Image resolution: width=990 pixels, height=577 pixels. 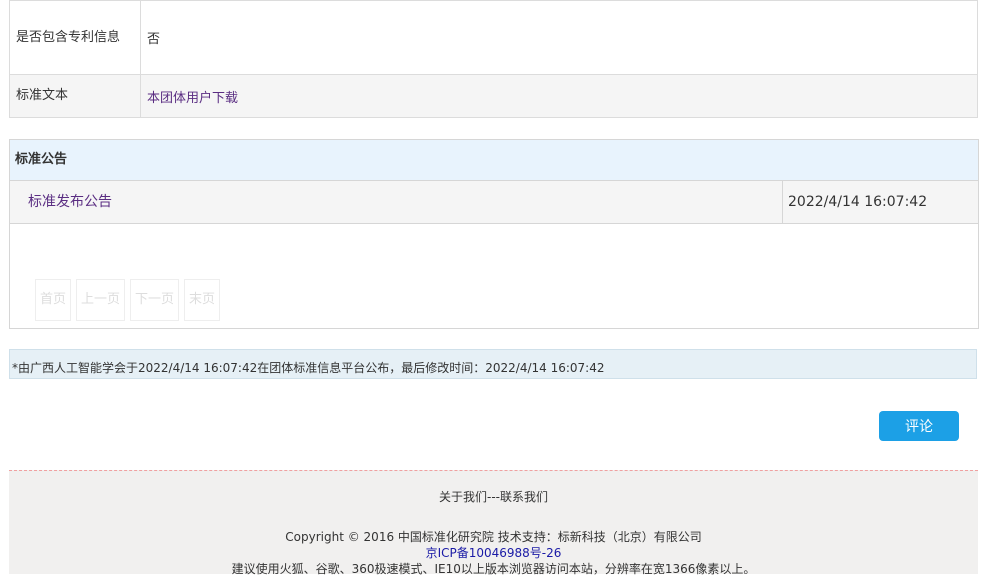 What do you see at coordinates (75, 37) in the screenshot?
I see `patent-label: 是否包含专利信息` at bounding box center [75, 37].